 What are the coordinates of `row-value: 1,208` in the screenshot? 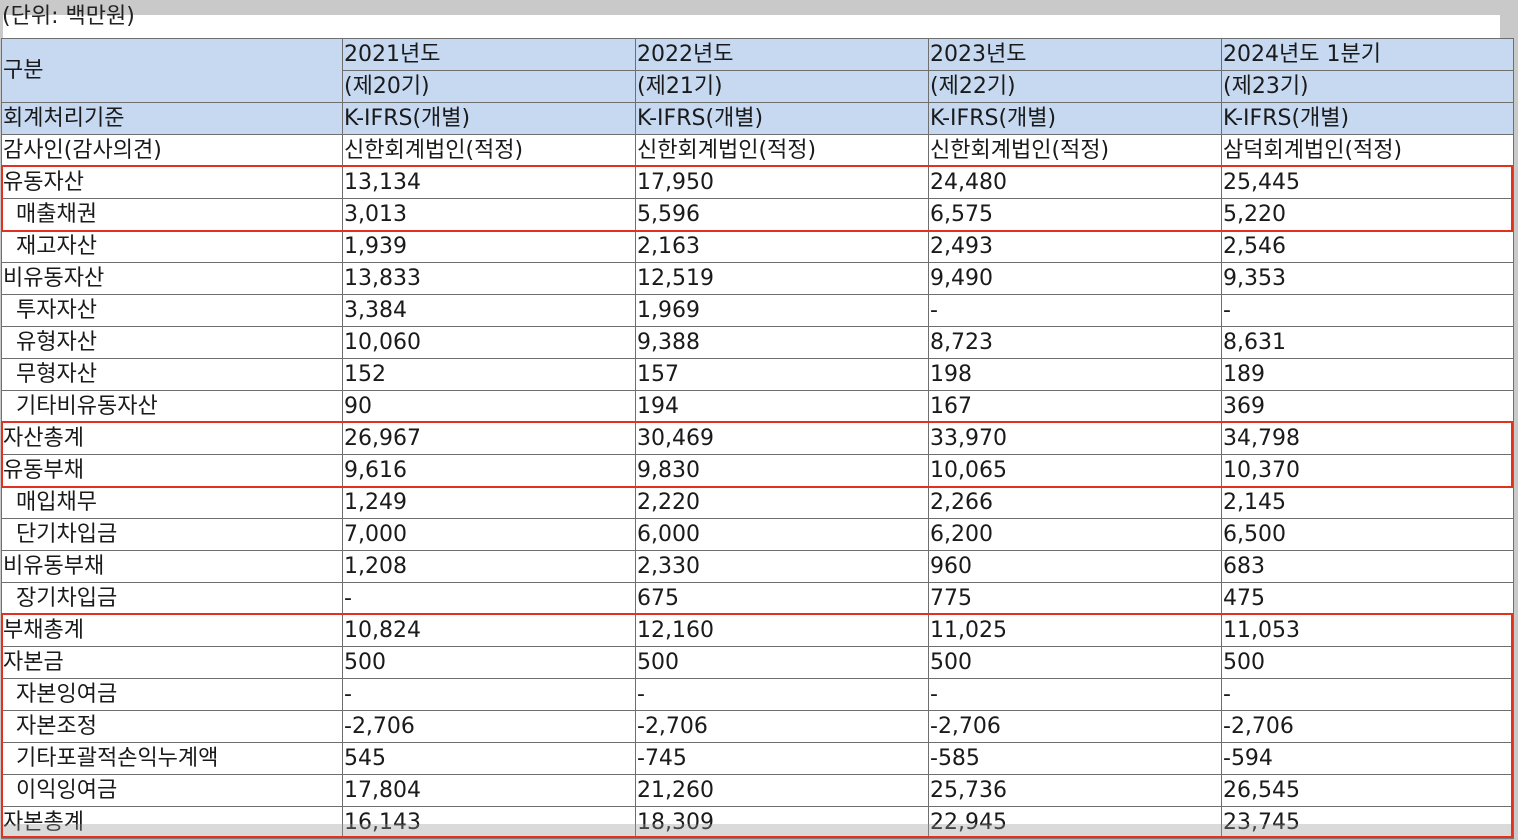 It's located at (489, 566).